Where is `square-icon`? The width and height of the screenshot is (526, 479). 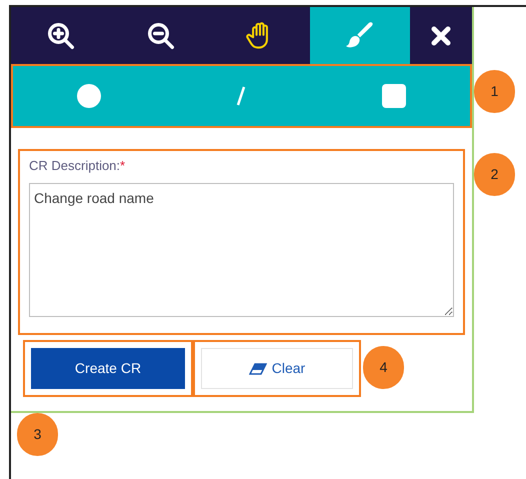
square-icon is located at coordinates (394, 96).